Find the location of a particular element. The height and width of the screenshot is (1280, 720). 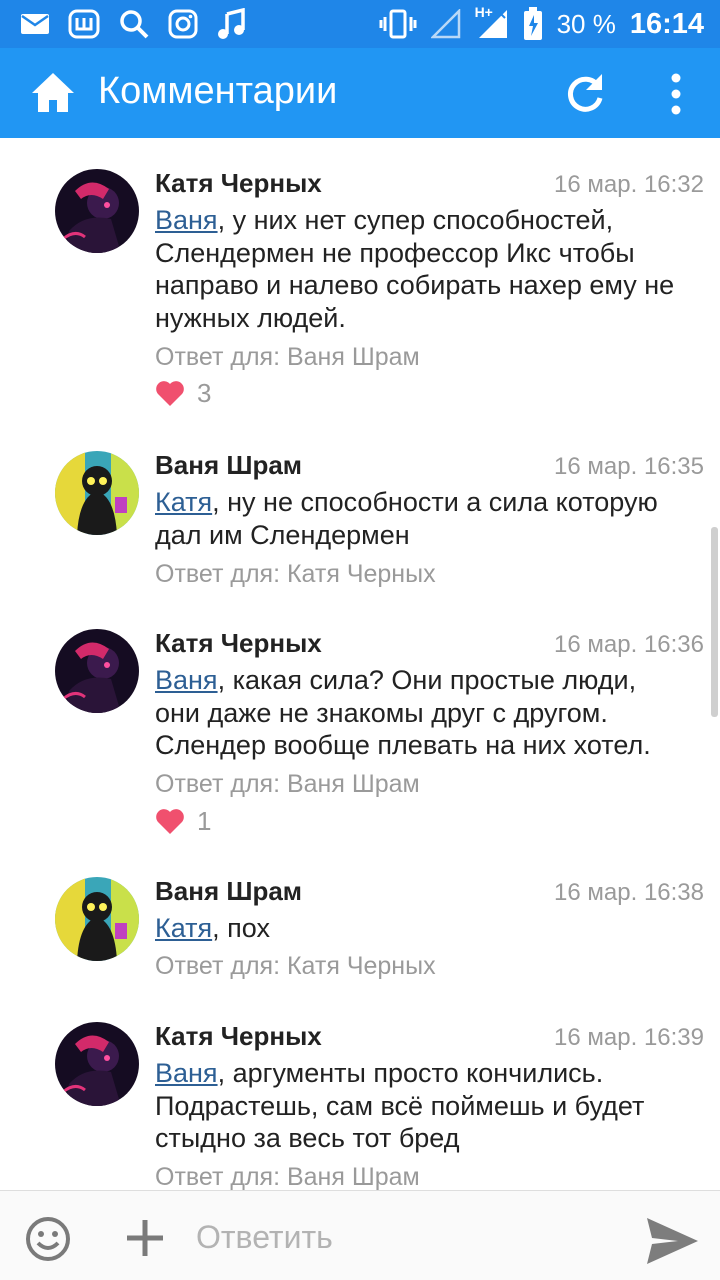

comment-date: 16 мар. 16:38 is located at coordinates (629, 892).